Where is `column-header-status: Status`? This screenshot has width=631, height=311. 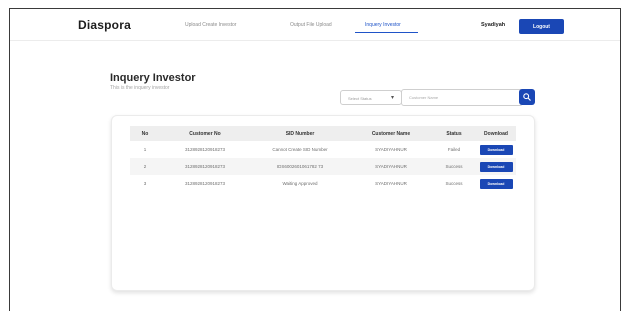
column-header-status: Status is located at coordinates (454, 133).